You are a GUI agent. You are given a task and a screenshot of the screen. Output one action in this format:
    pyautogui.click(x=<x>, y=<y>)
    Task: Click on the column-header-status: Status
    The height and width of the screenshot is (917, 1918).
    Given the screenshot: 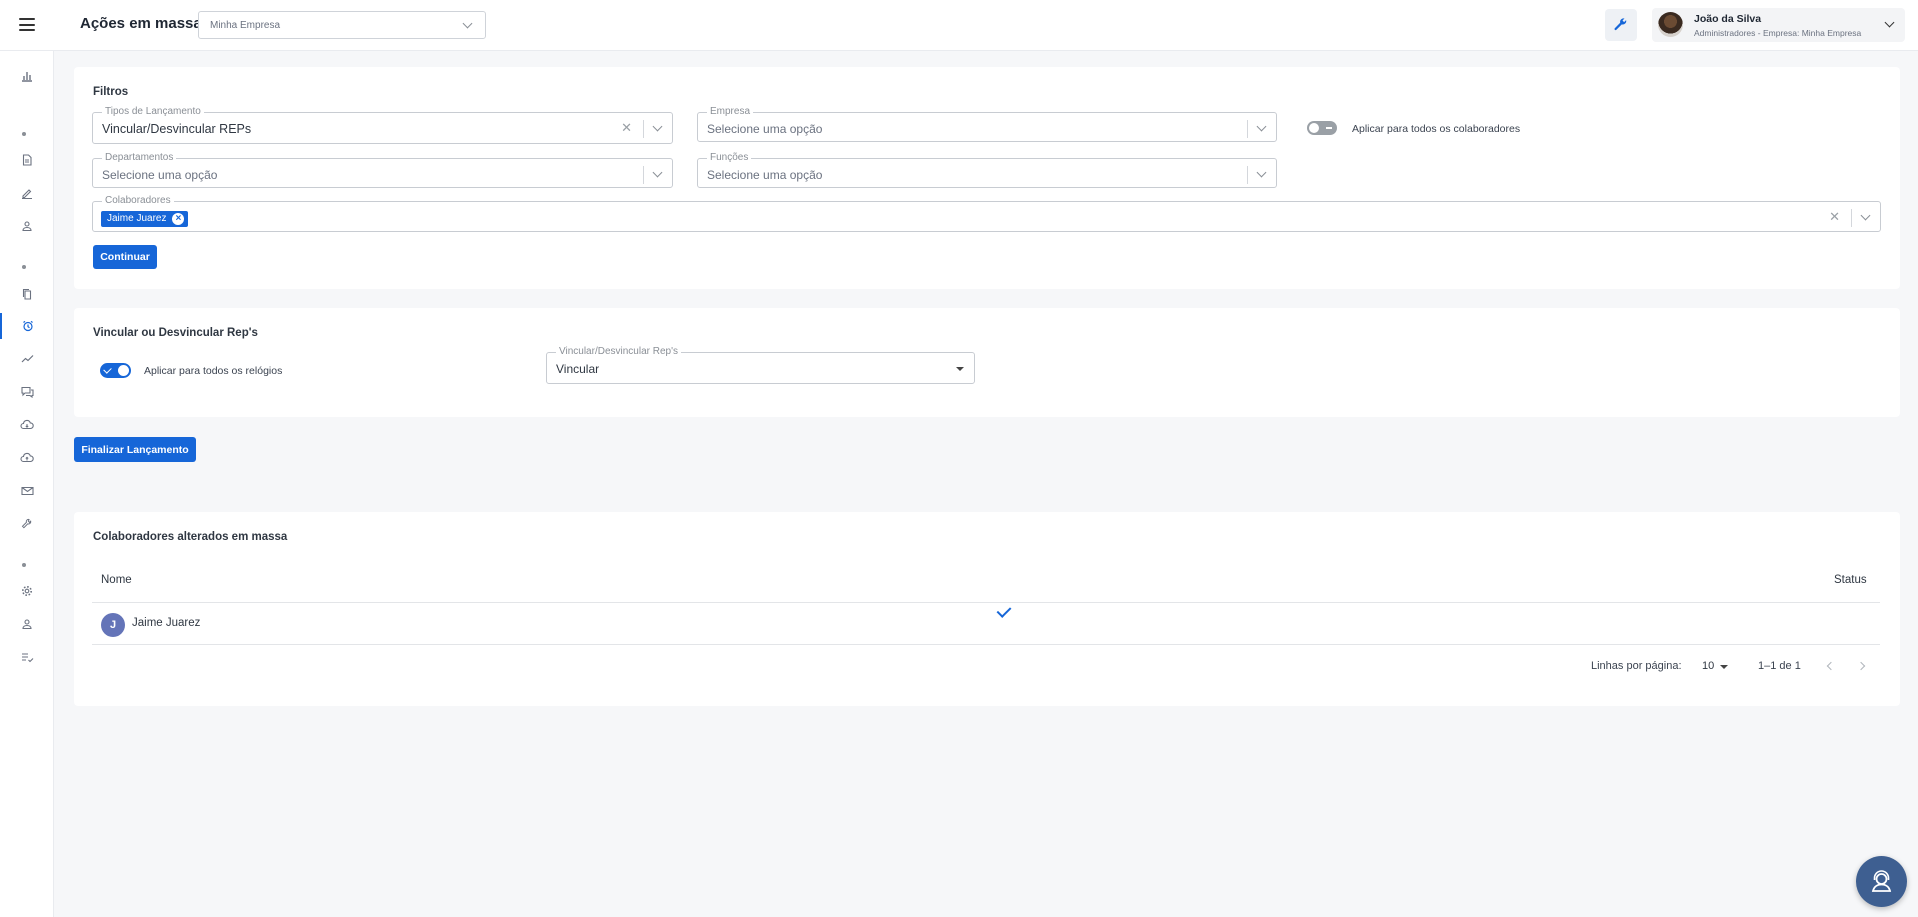 What is the action you would take?
    pyautogui.click(x=1850, y=580)
    